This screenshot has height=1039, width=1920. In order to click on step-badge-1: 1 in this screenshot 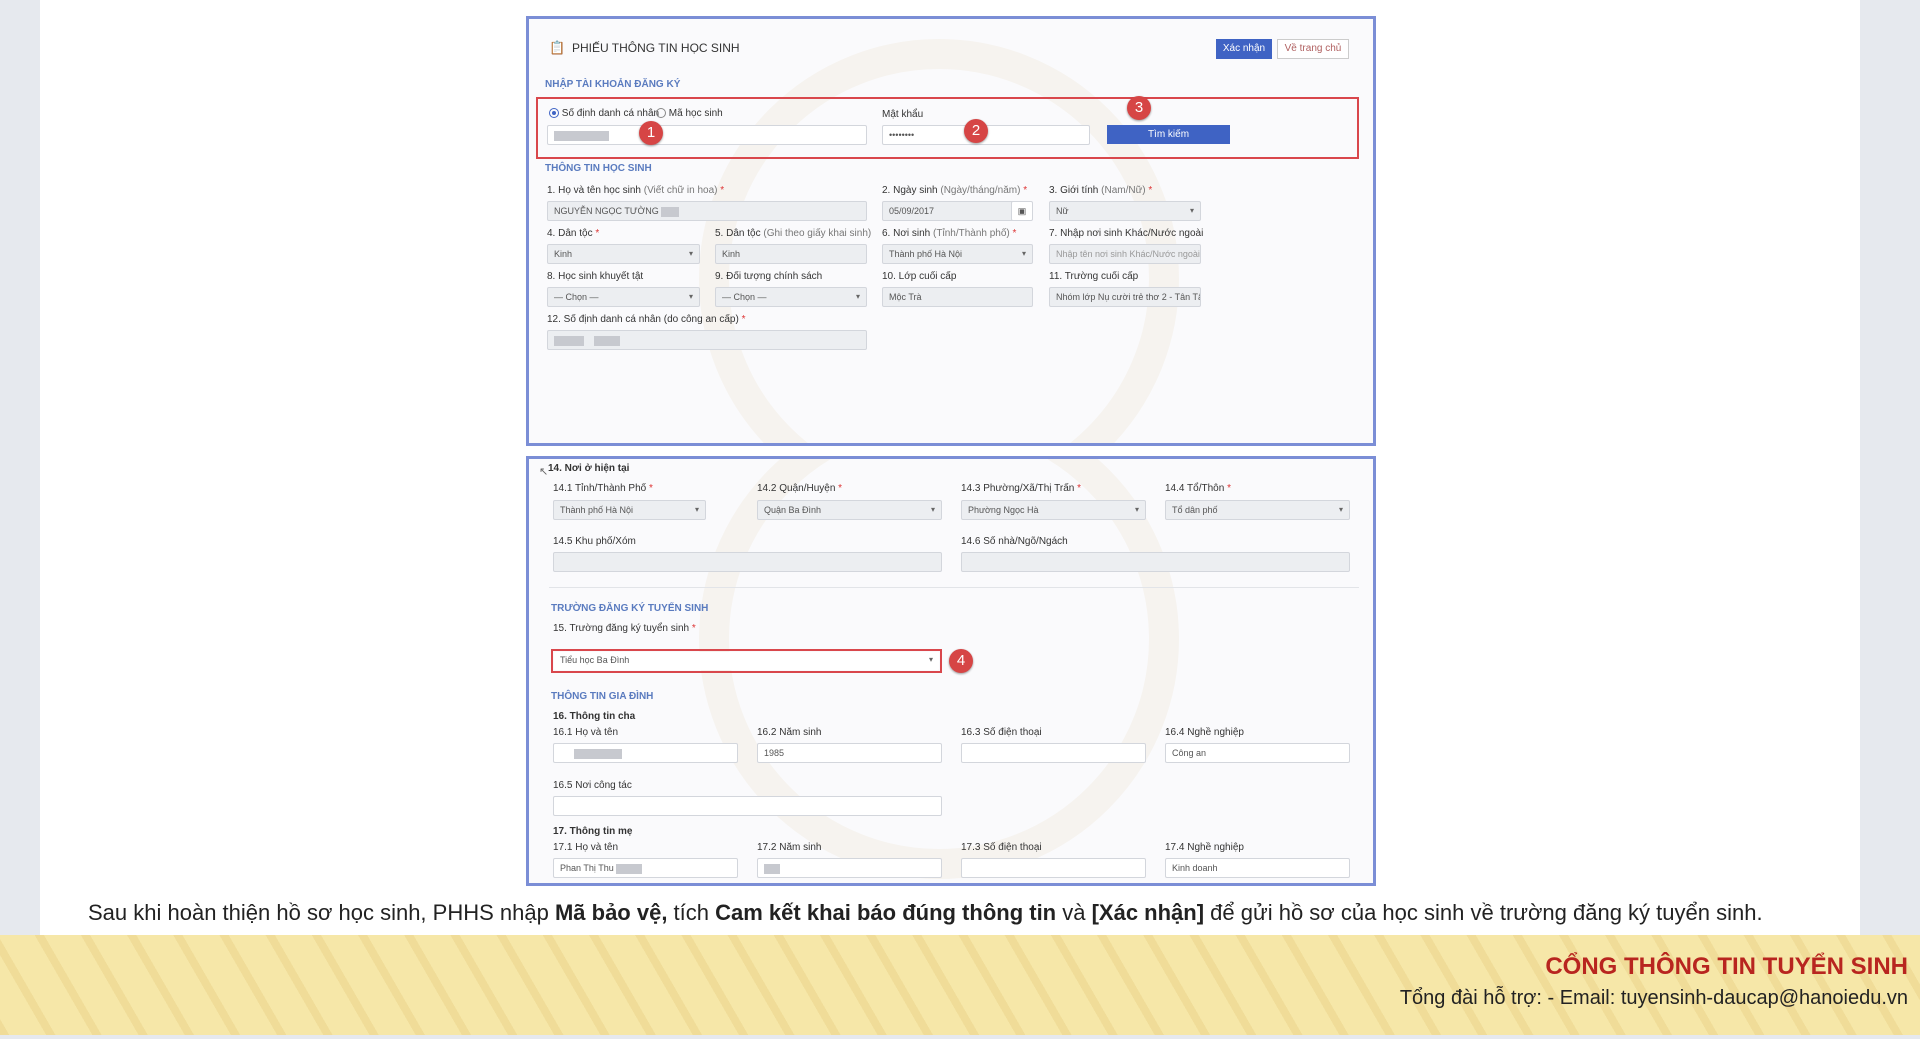, I will do `click(651, 133)`.